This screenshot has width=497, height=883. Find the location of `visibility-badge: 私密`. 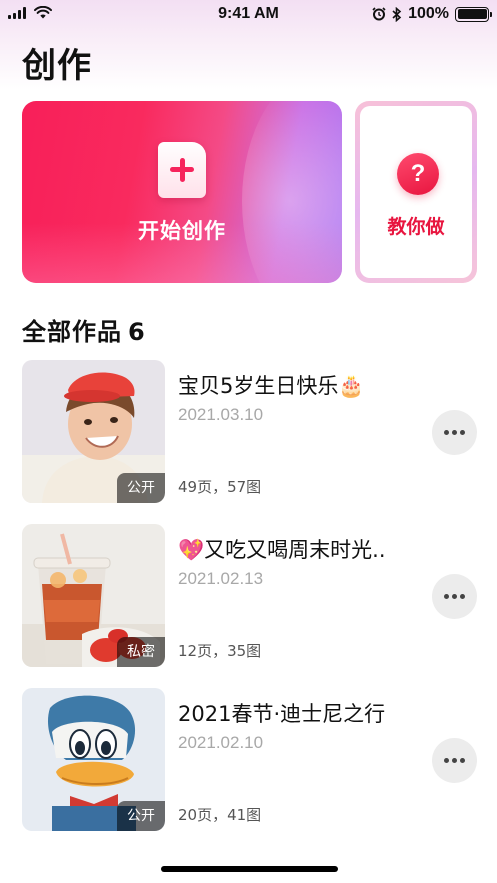

visibility-badge: 私密 is located at coordinates (141, 652).